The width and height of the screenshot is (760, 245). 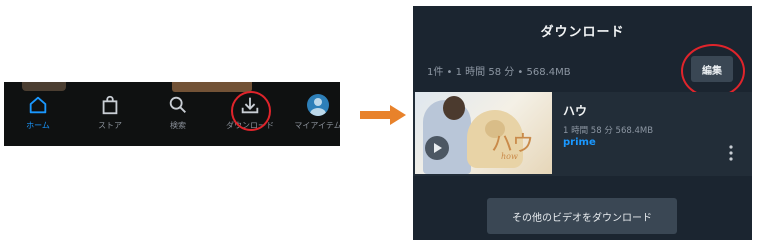 I want to click on shopping-bag-icon, so click(x=110, y=105).